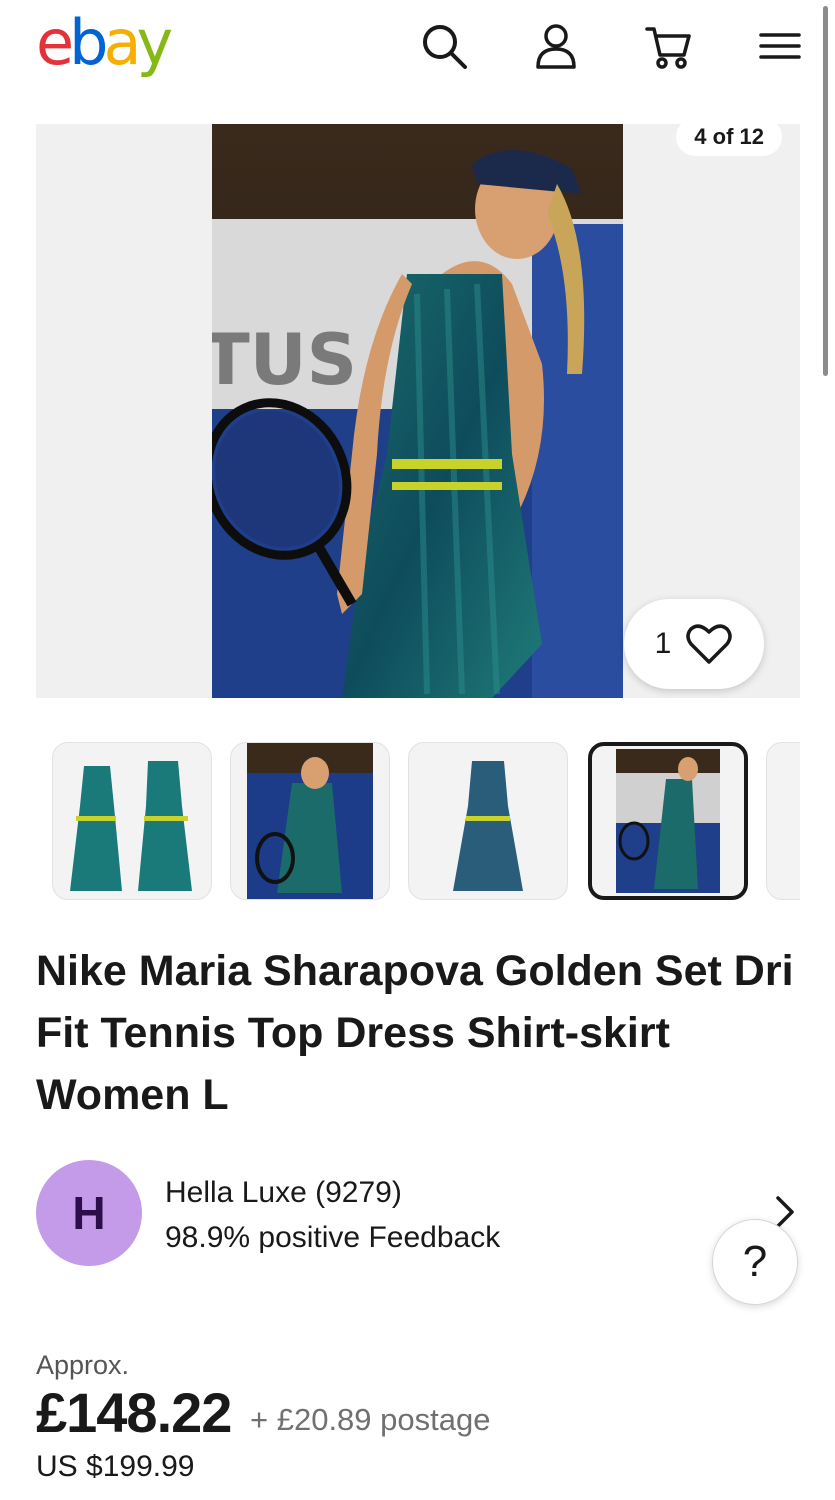 This screenshot has width=835, height=1500. Describe the element at coordinates (134, 1412) in the screenshot. I see `price-amount: £148.22` at that location.